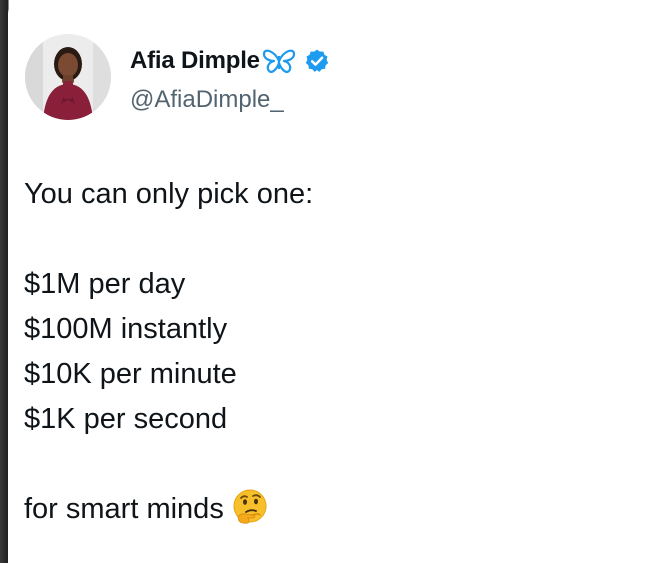  What do you see at coordinates (334, 509) in the screenshot?
I see `tweet-closing-line: for smart minds` at bounding box center [334, 509].